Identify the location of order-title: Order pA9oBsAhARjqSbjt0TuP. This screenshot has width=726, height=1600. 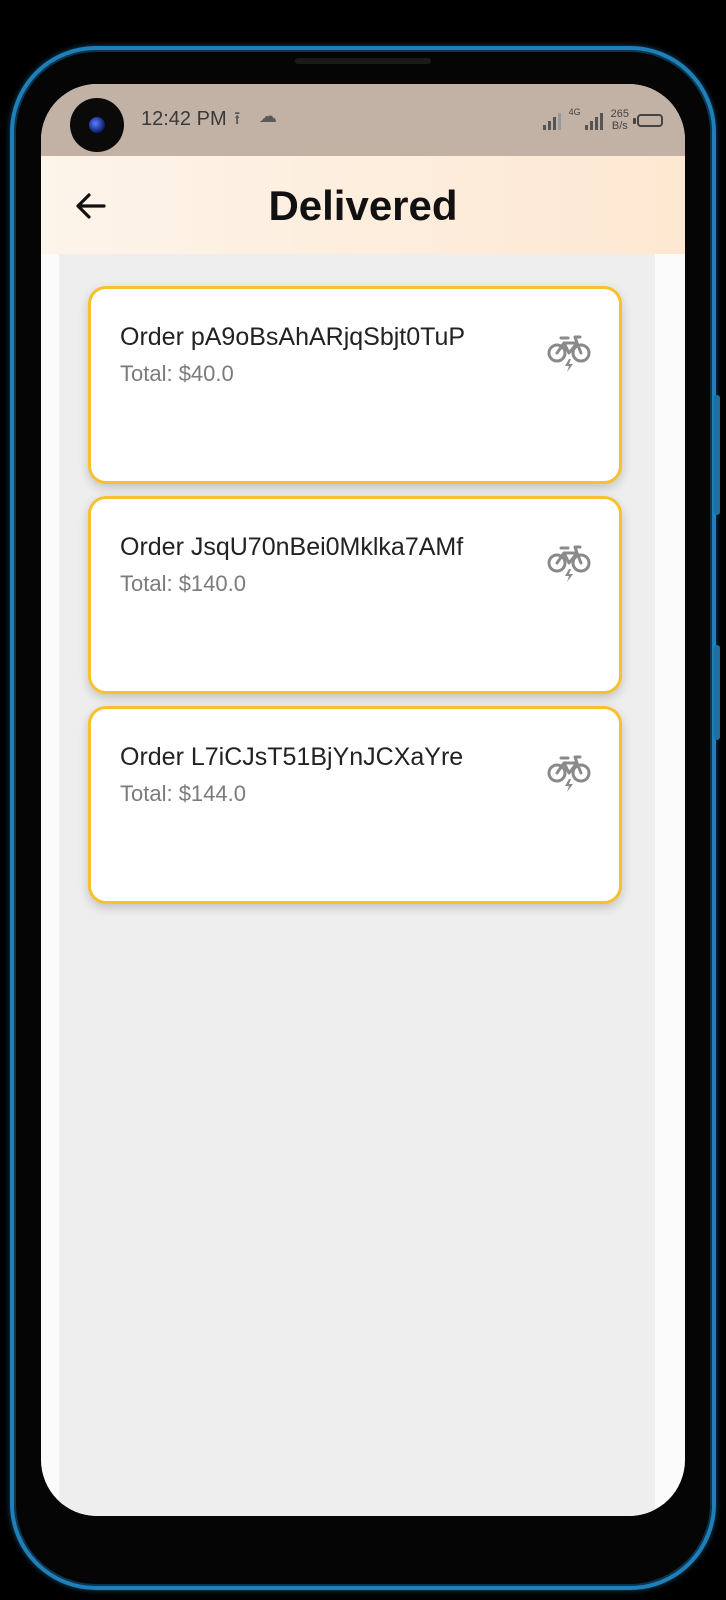
(293, 337).